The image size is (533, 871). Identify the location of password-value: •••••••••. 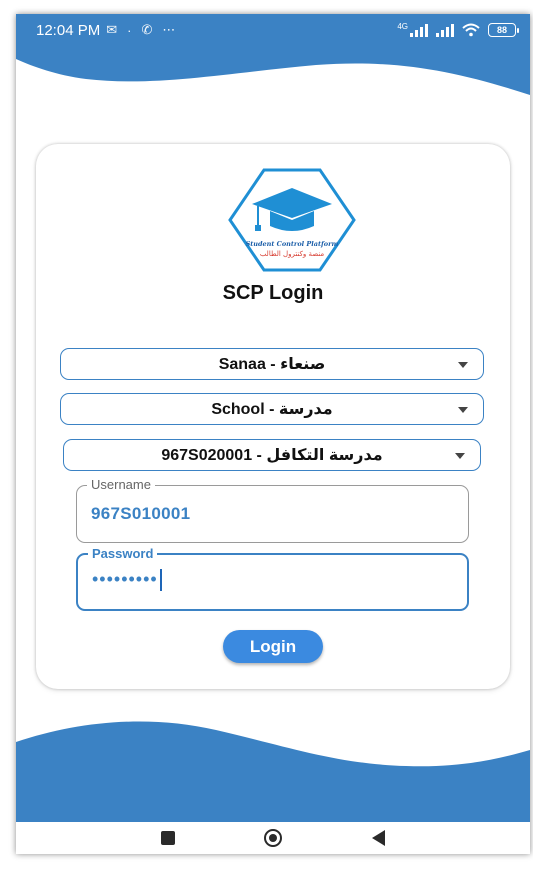
(127, 580).